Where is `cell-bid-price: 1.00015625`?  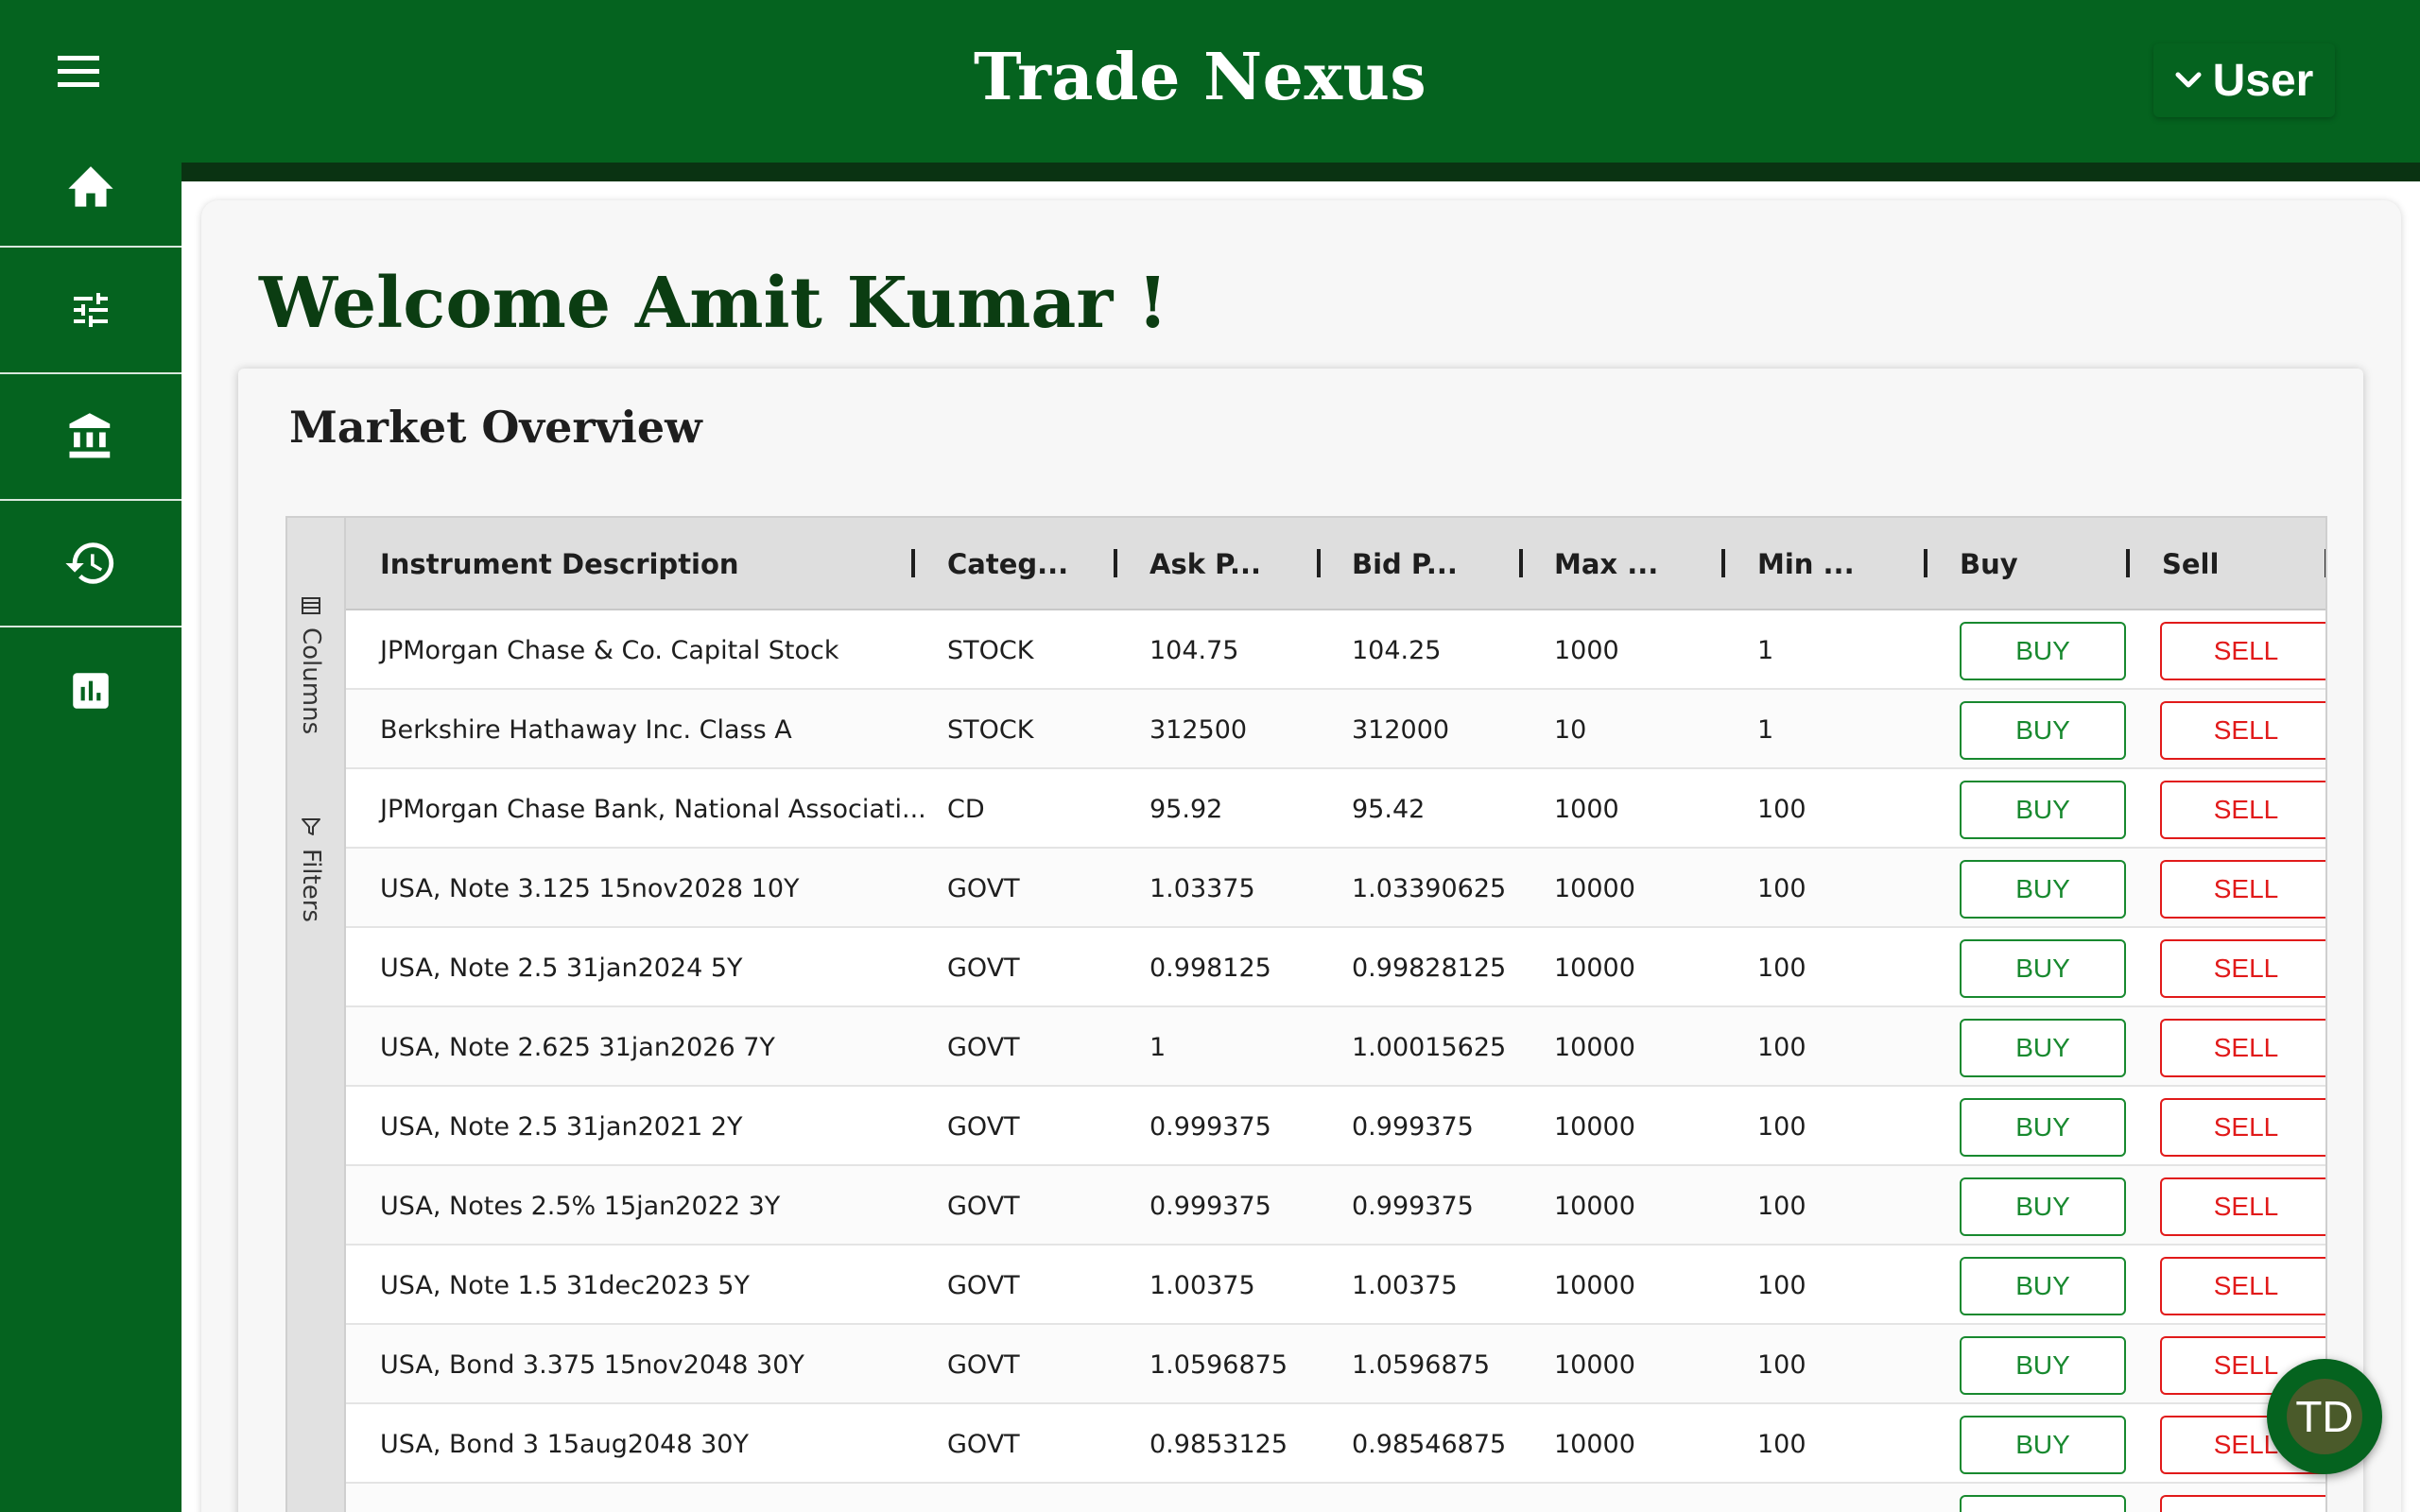 cell-bid-price: 1.00015625 is located at coordinates (1430, 1047).